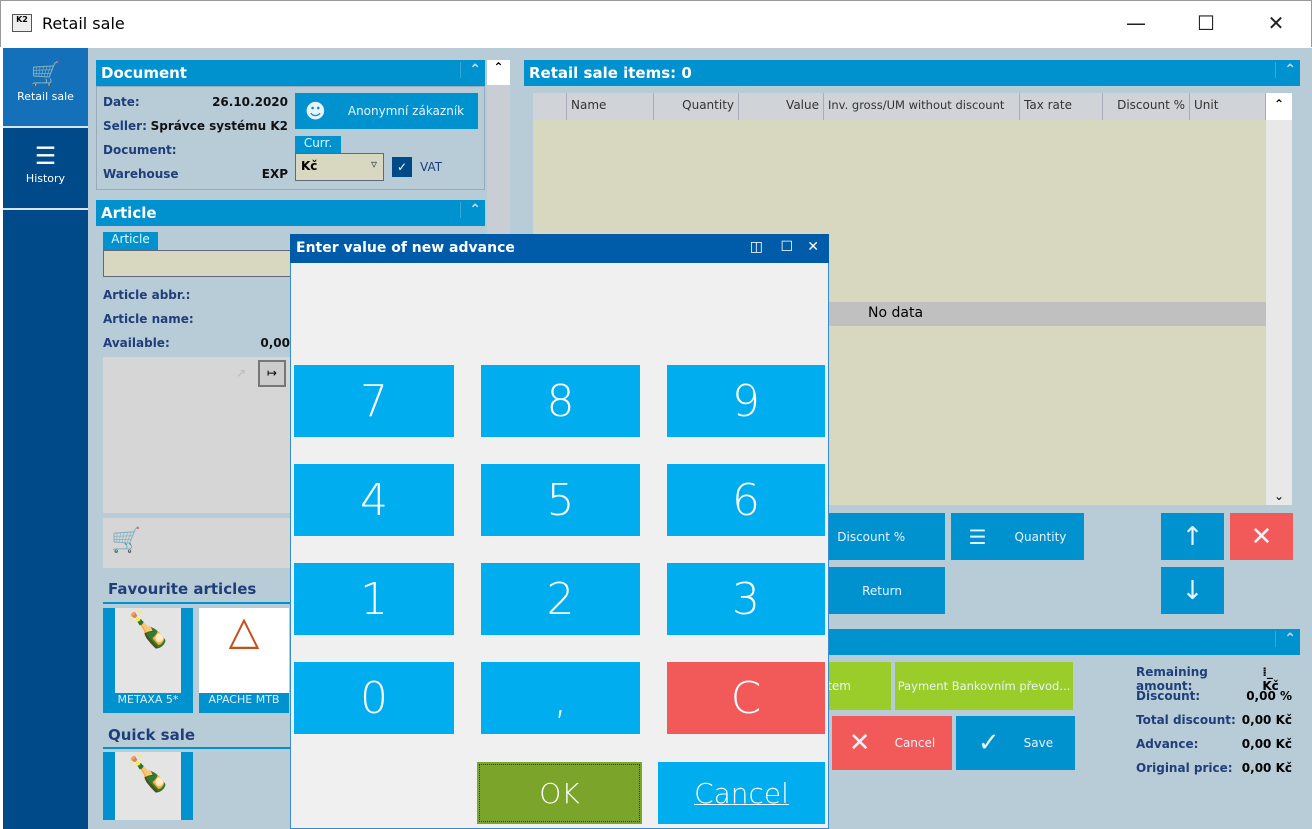 Image resolution: width=1312 pixels, height=829 pixels. I want to click on cancel-sale-button: ✕ Cancel, so click(892, 743).